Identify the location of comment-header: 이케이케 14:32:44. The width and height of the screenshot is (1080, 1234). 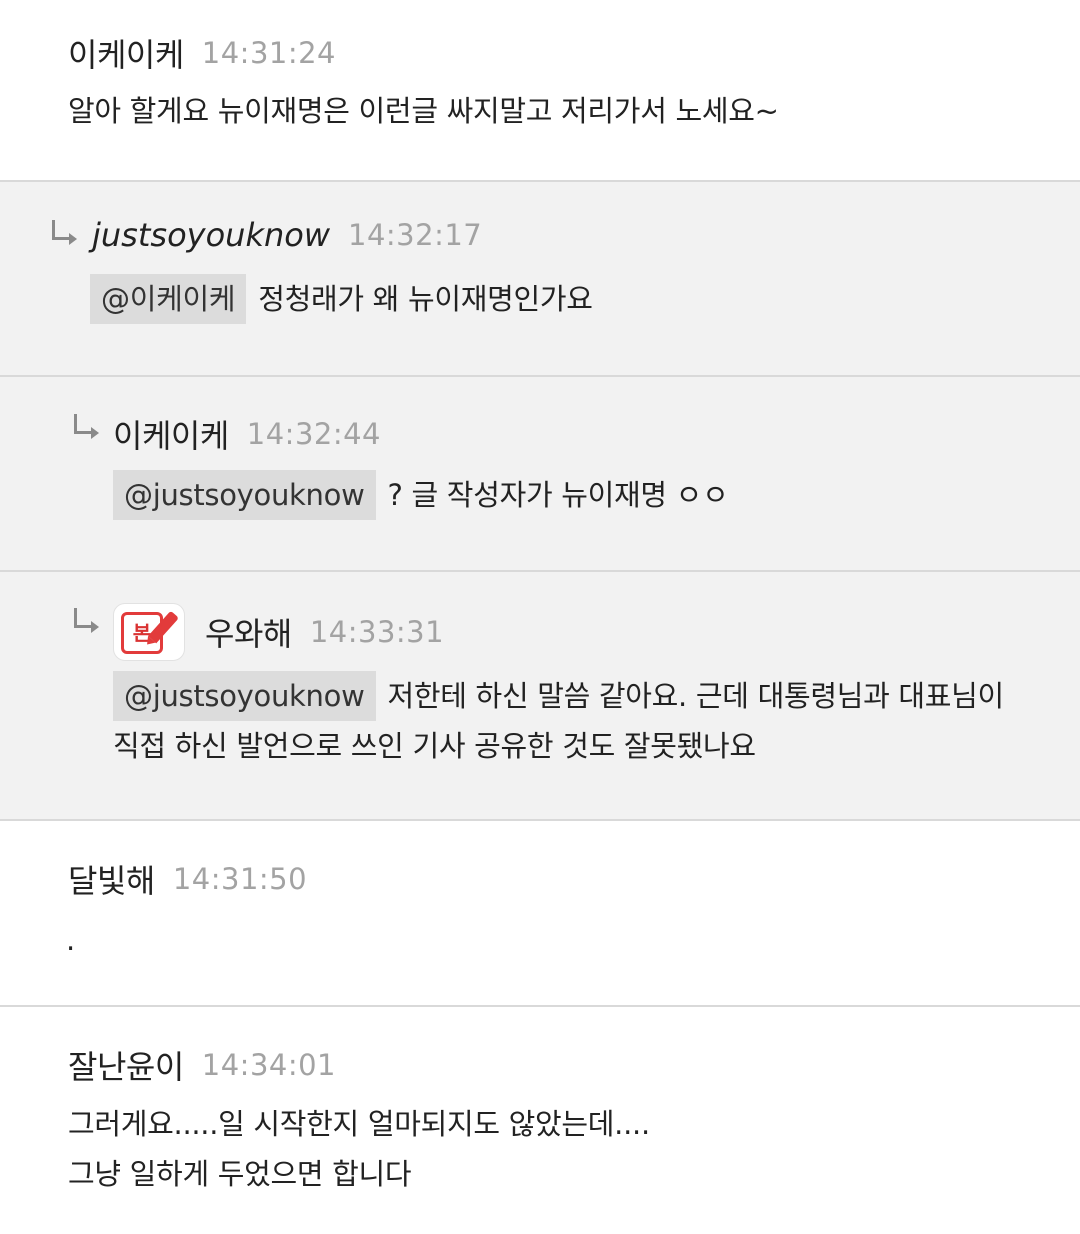
(247, 434).